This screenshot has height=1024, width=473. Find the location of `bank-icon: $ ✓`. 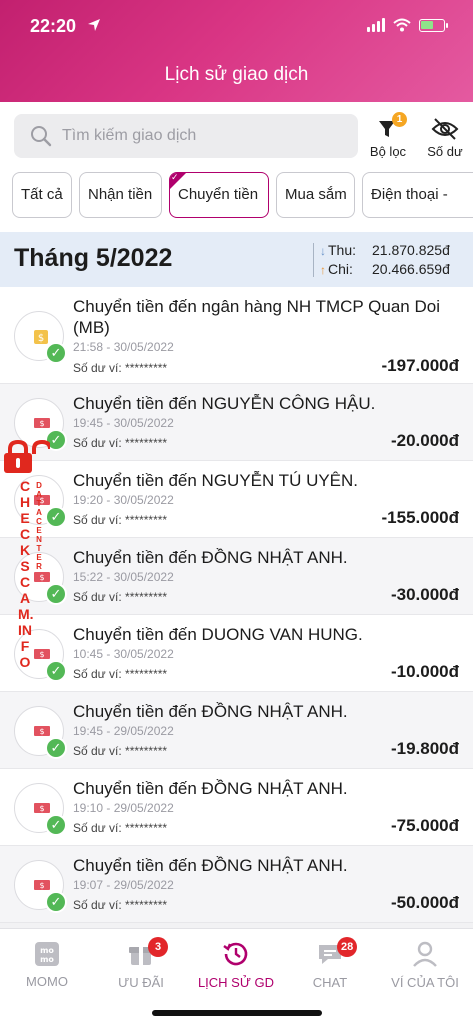

bank-icon: $ ✓ is located at coordinates (40, 337).